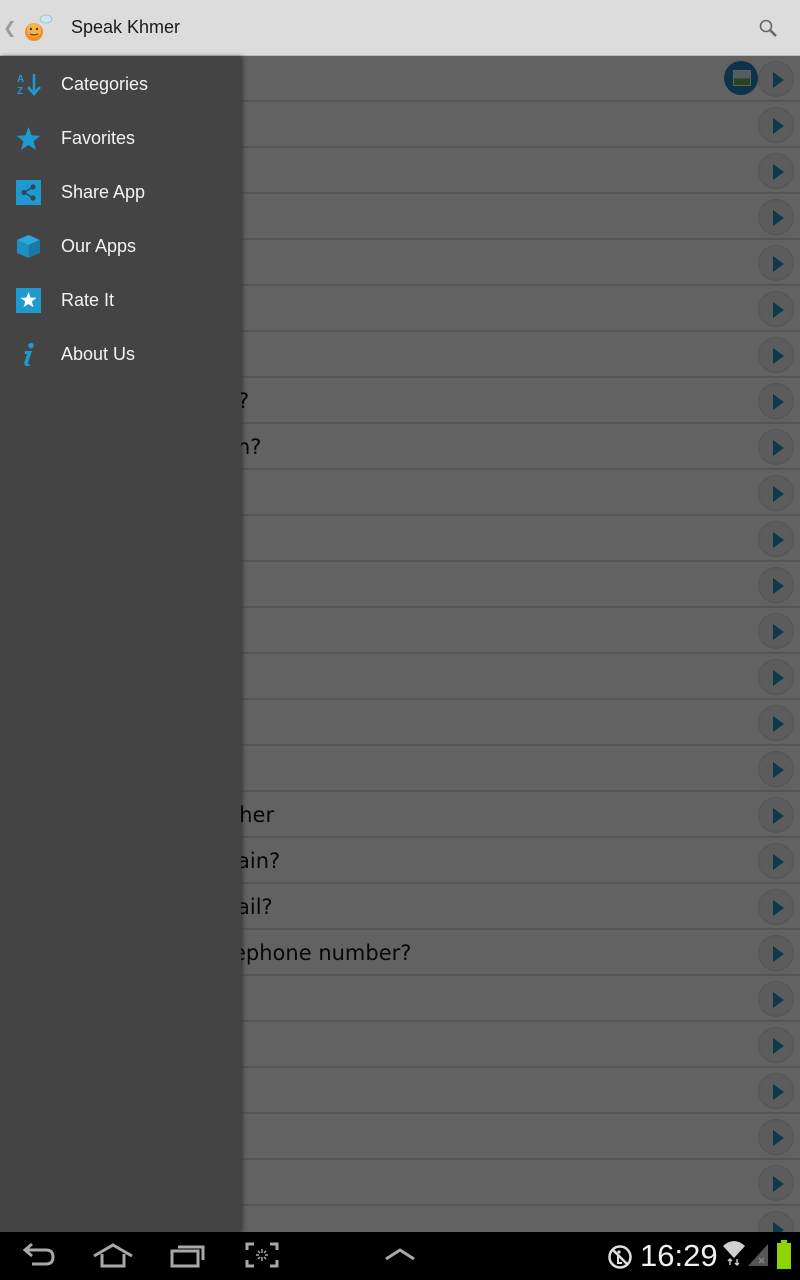 The height and width of the screenshot is (1280, 800). Describe the element at coordinates (38, 28) in the screenshot. I see `app-logo-icon` at that location.